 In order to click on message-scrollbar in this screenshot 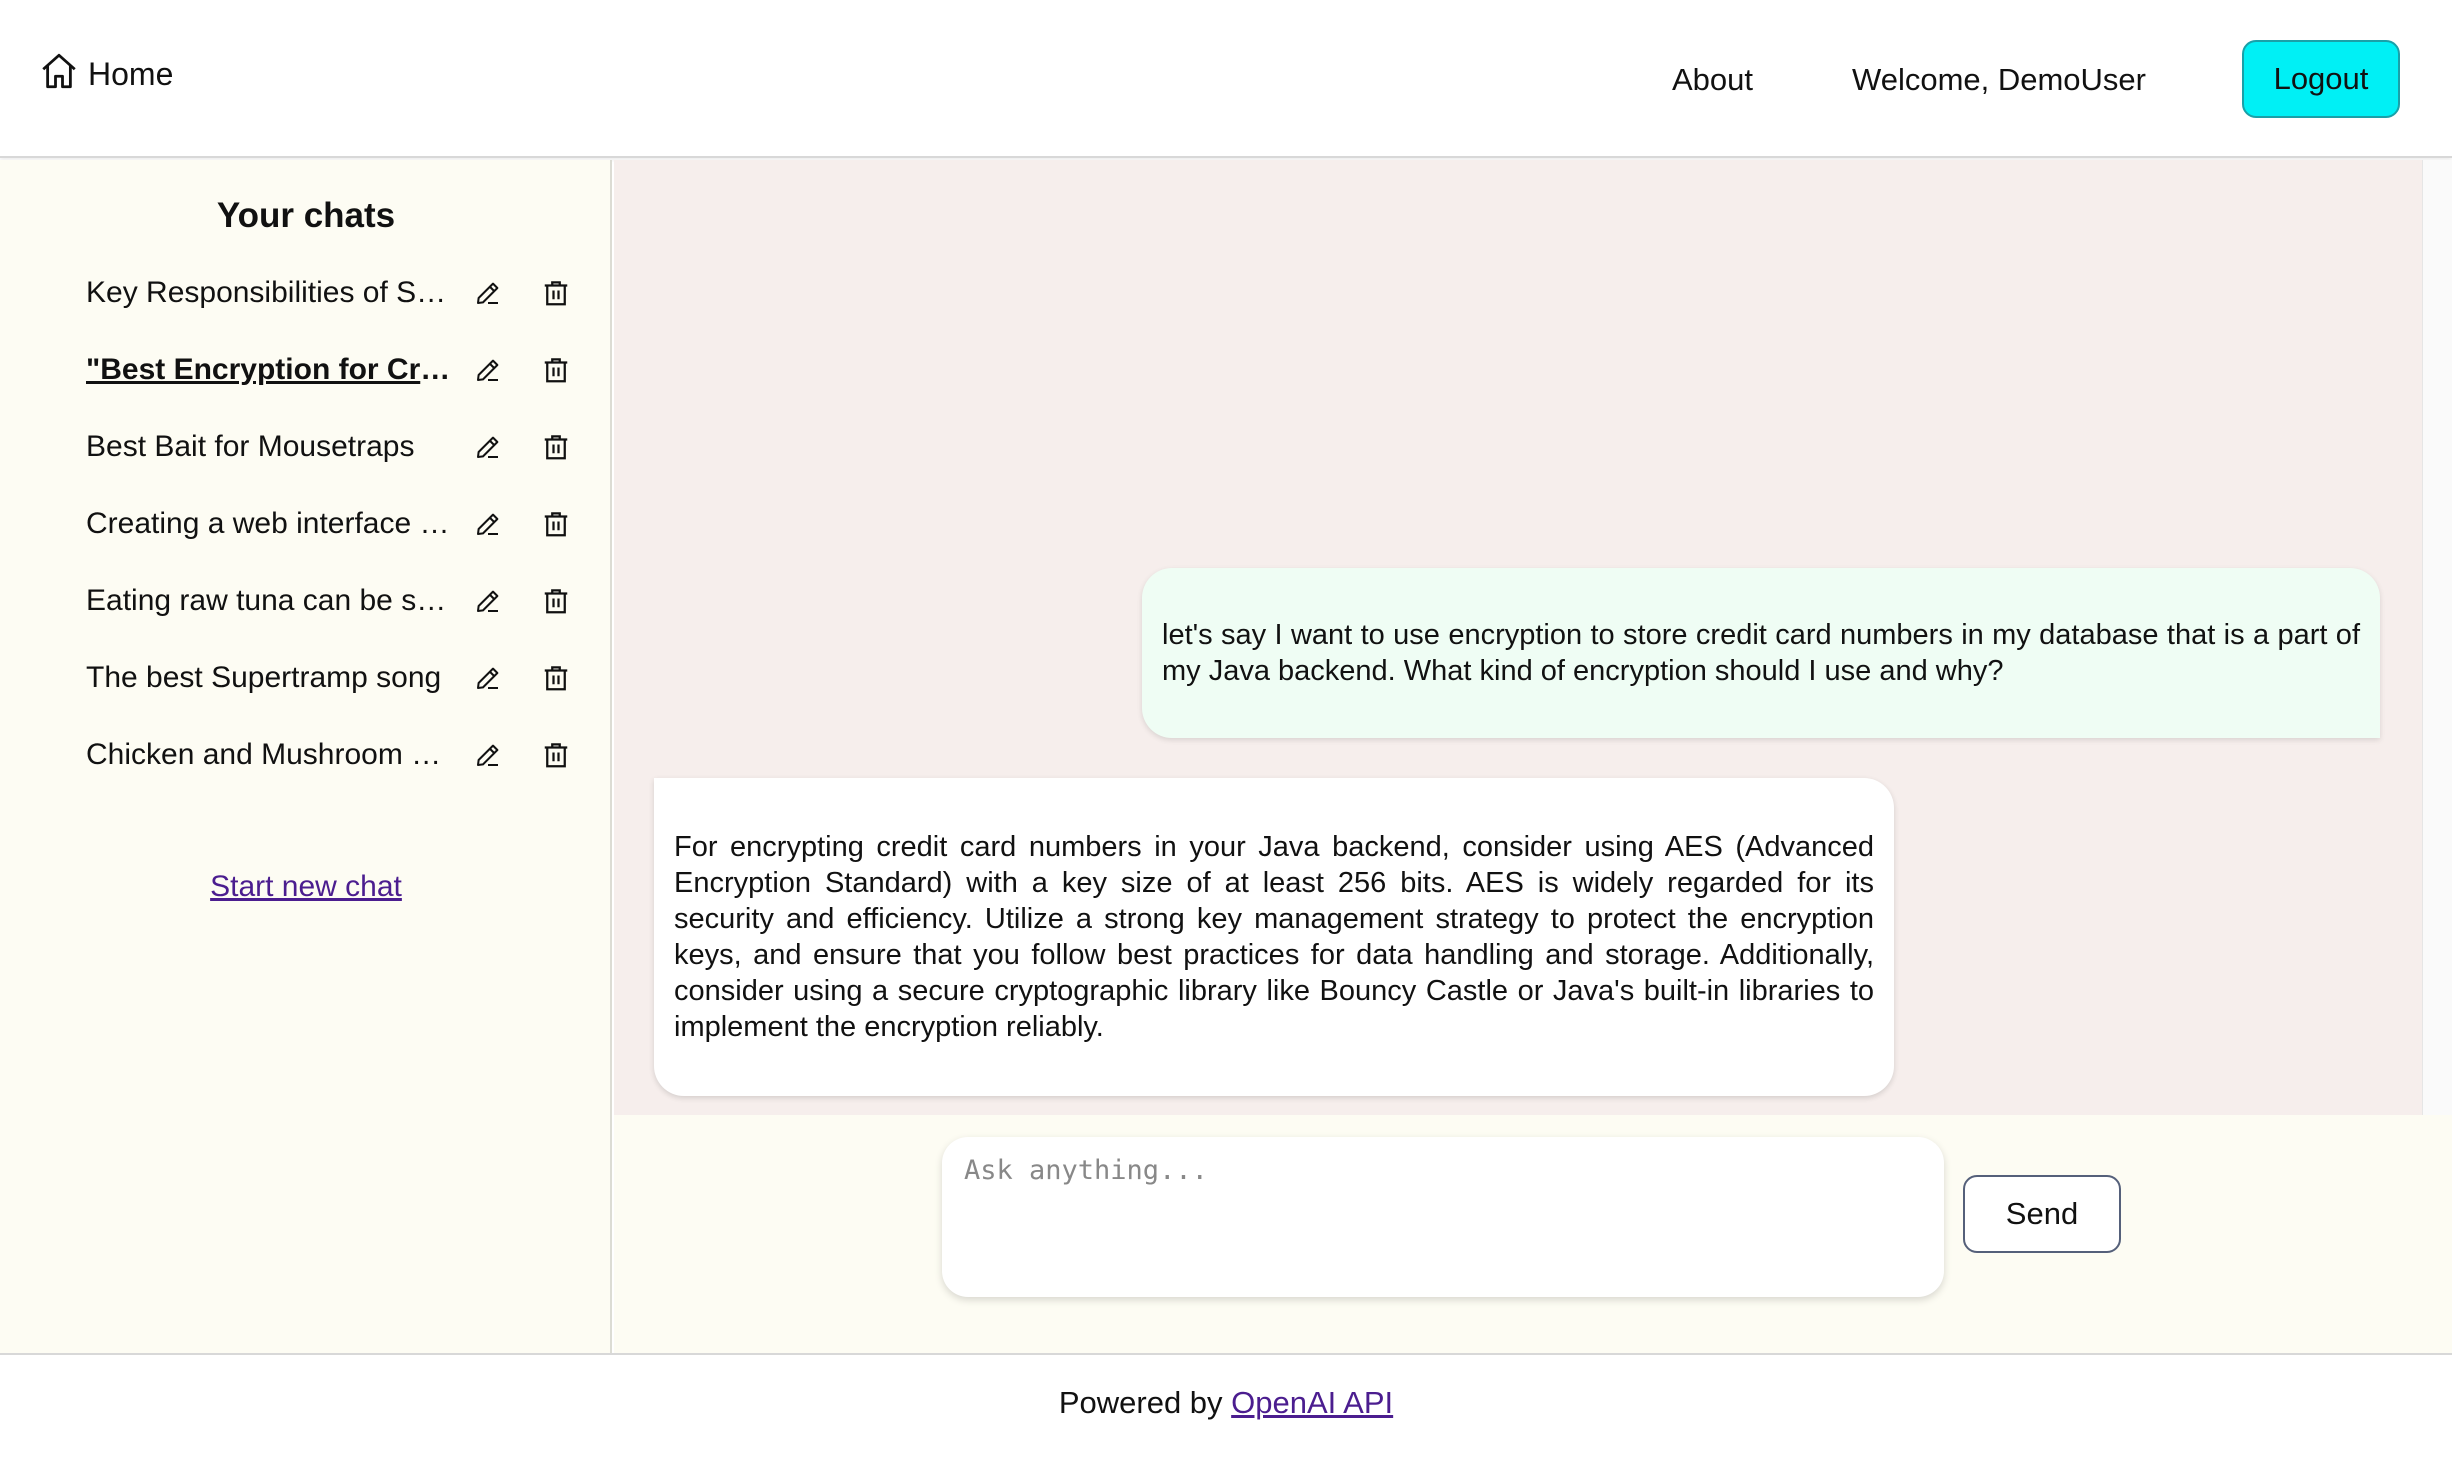, I will do `click(2437, 637)`.